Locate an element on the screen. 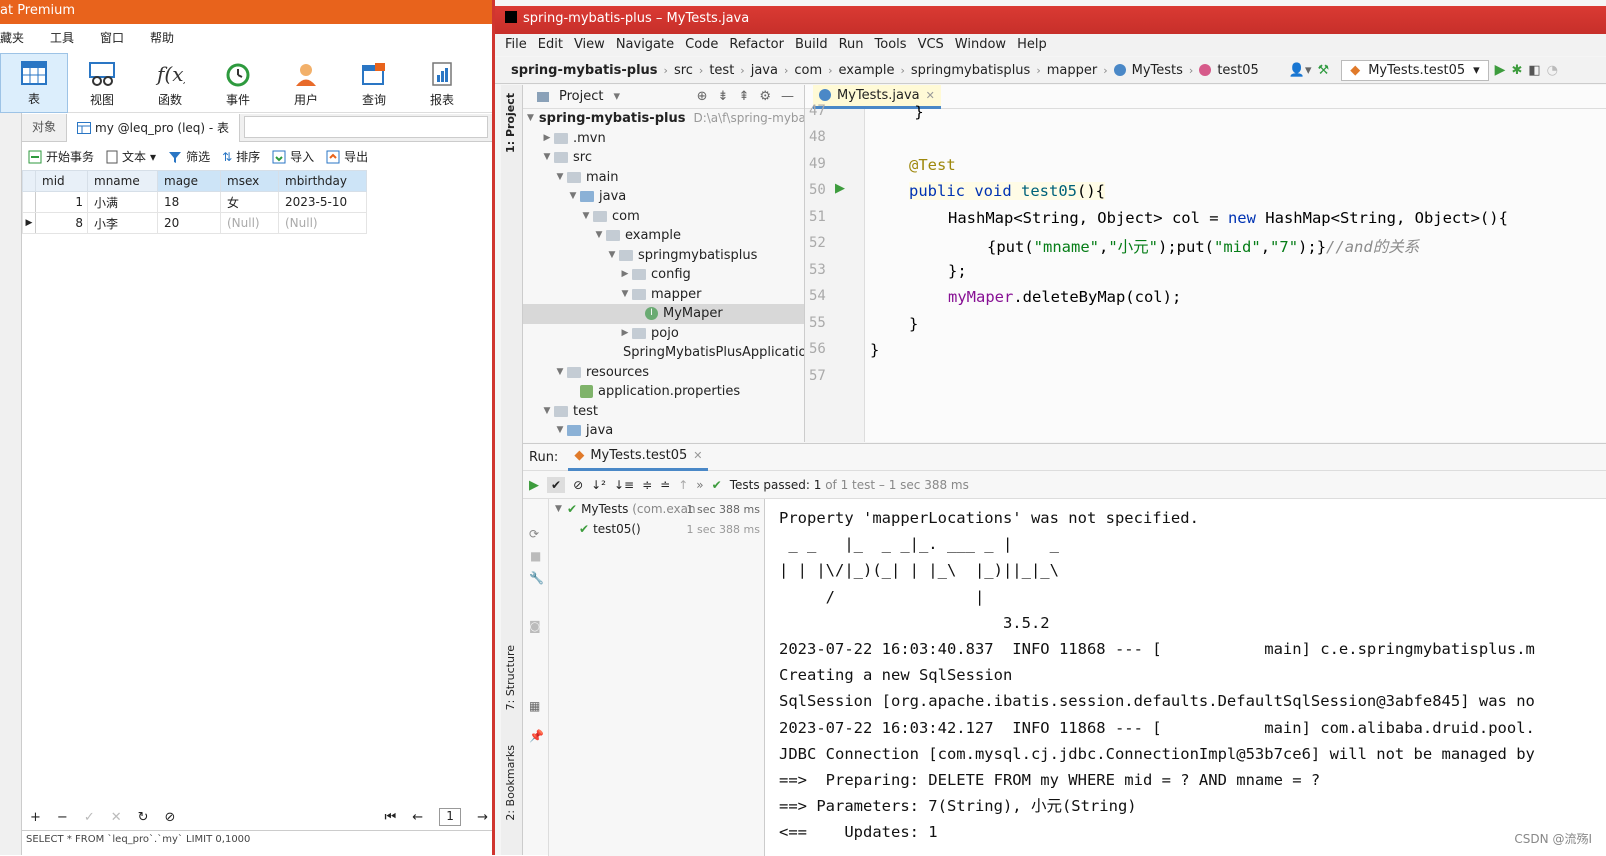 The height and width of the screenshot is (856, 1606). cell-mname: 小满 is located at coordinates (122, 202).